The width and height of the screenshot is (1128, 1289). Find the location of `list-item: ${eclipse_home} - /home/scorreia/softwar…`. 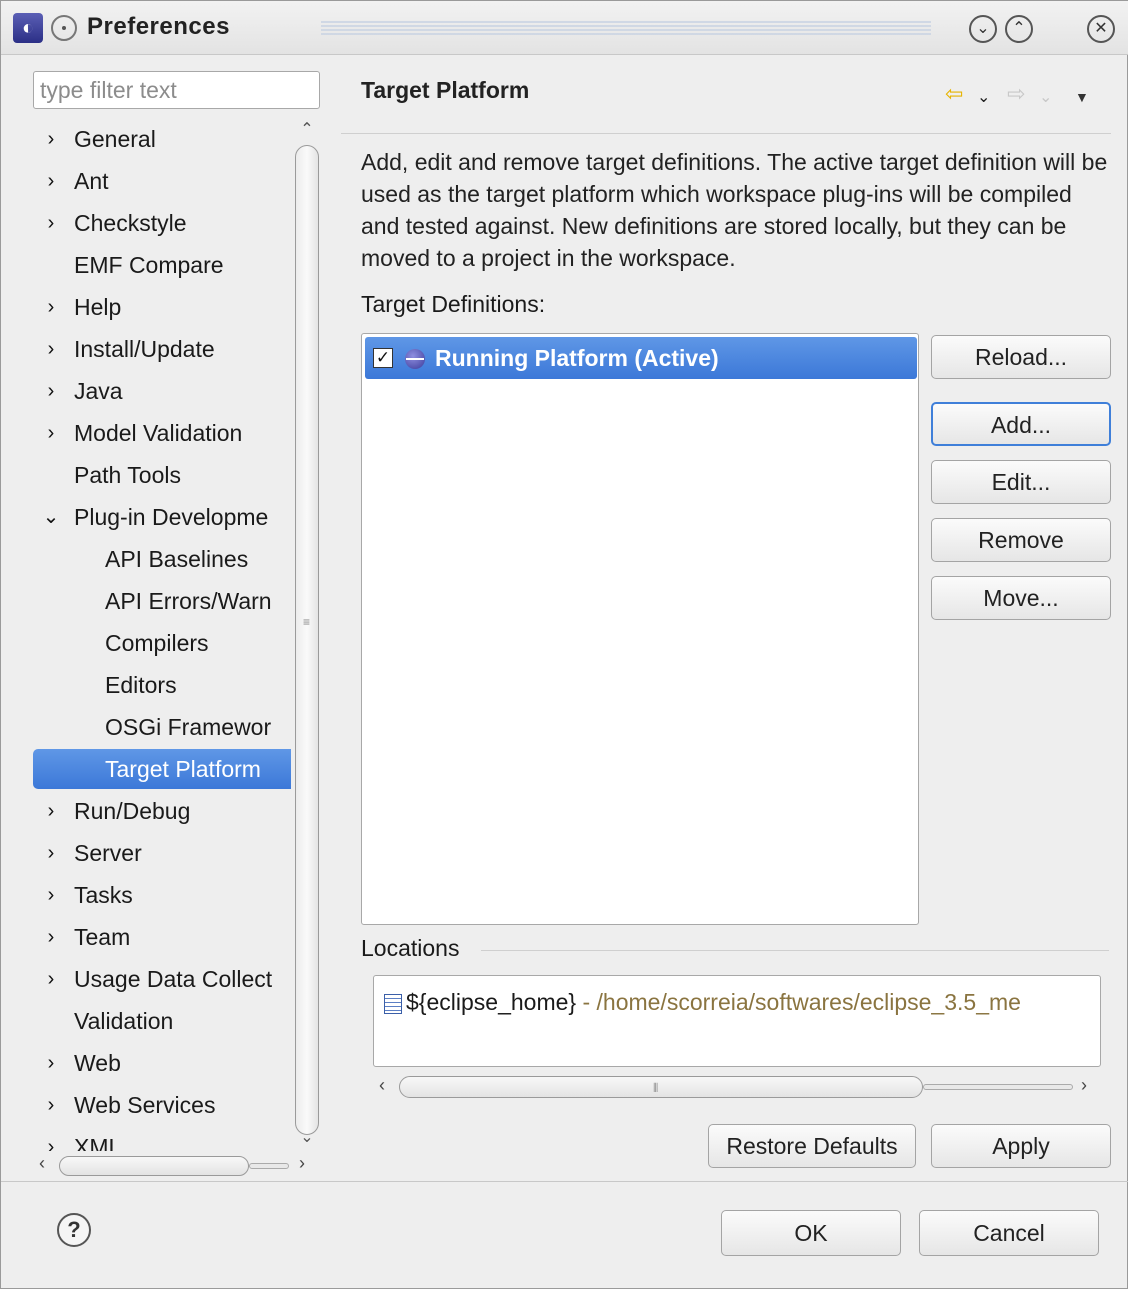

list-item: ${eclipse_home} - /home/scorreia/softwar… is located at coordinates (702, 1002).